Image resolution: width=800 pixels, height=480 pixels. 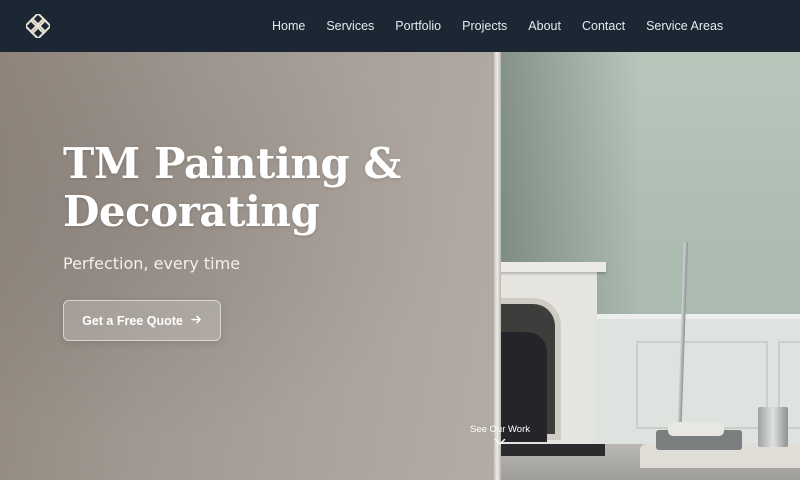 What do you see at coordinates (132, 320) in the screenshot?
I see `cta-label: Get a Free Quote` at bounding box center [132, 320].